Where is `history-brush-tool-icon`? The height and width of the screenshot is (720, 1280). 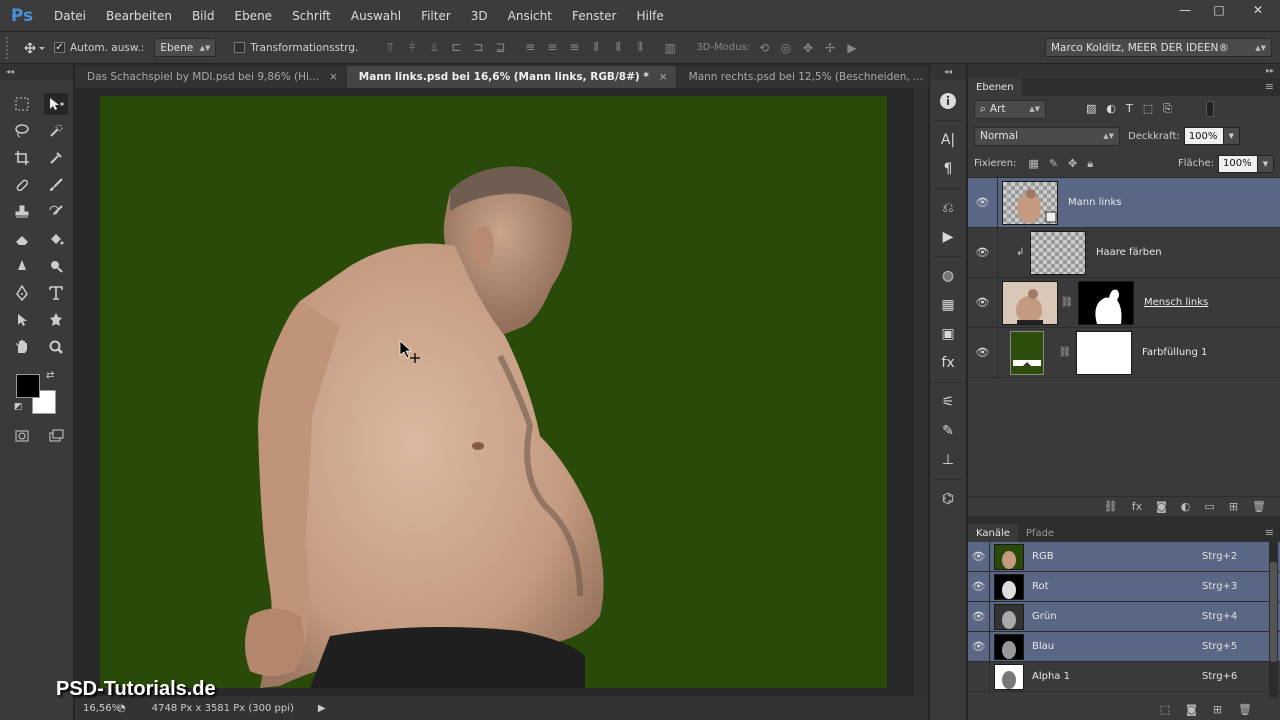 history-brush-tool-icon is located at coordinates (56, 212).